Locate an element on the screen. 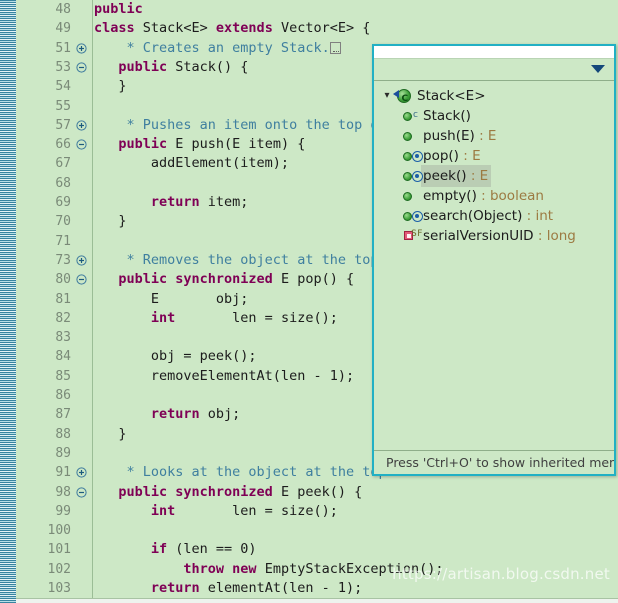  code-token: int is located at coordinates (135, 317).